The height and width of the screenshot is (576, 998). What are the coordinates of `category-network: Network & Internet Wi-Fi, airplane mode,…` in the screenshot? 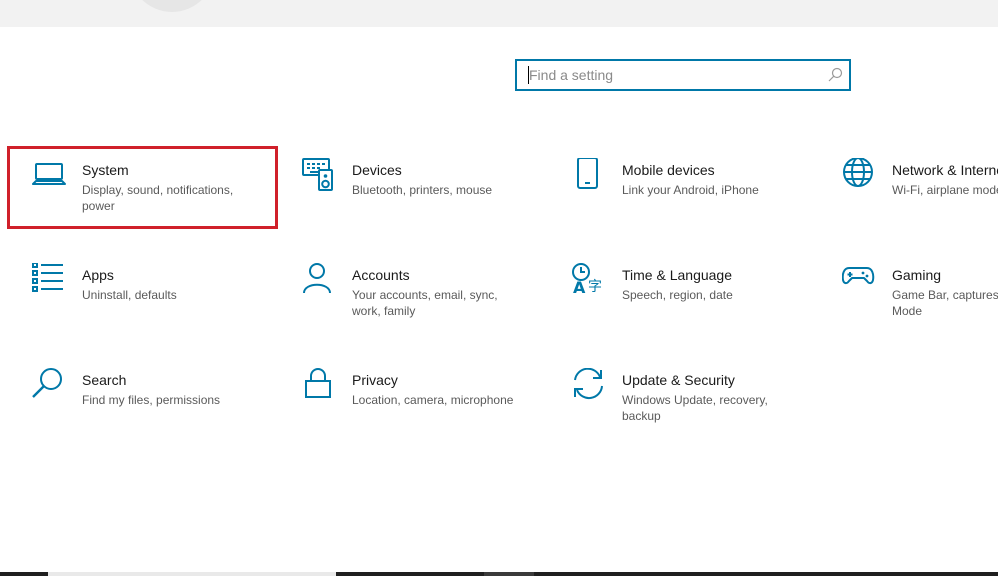 It's located at (920, 195).